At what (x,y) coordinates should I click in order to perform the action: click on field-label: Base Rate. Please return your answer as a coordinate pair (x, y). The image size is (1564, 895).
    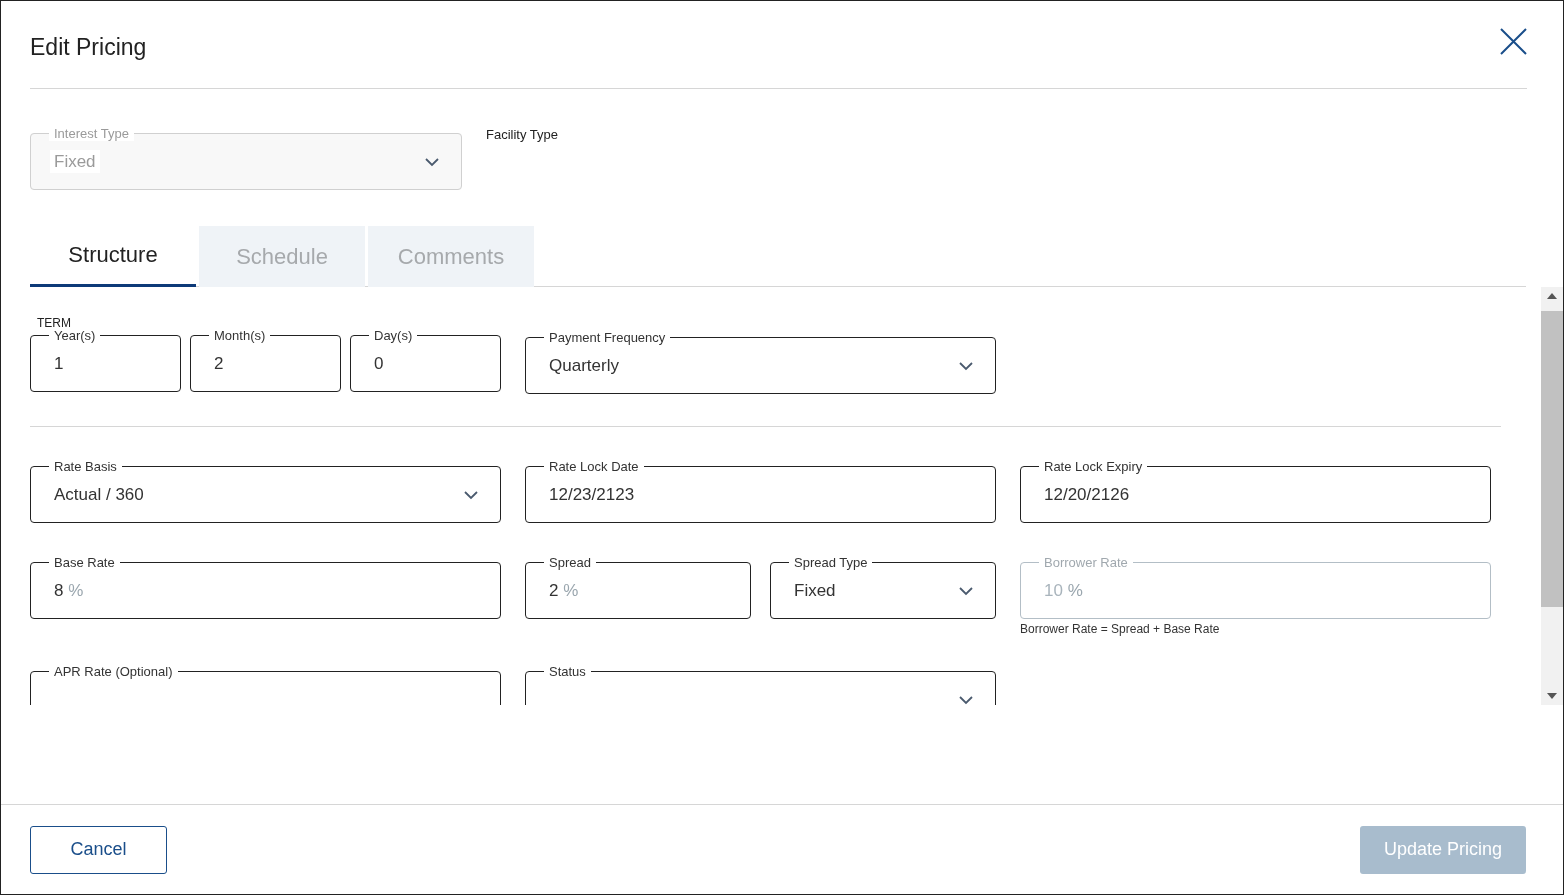
    Looking at the image, I should click on (84, 562).